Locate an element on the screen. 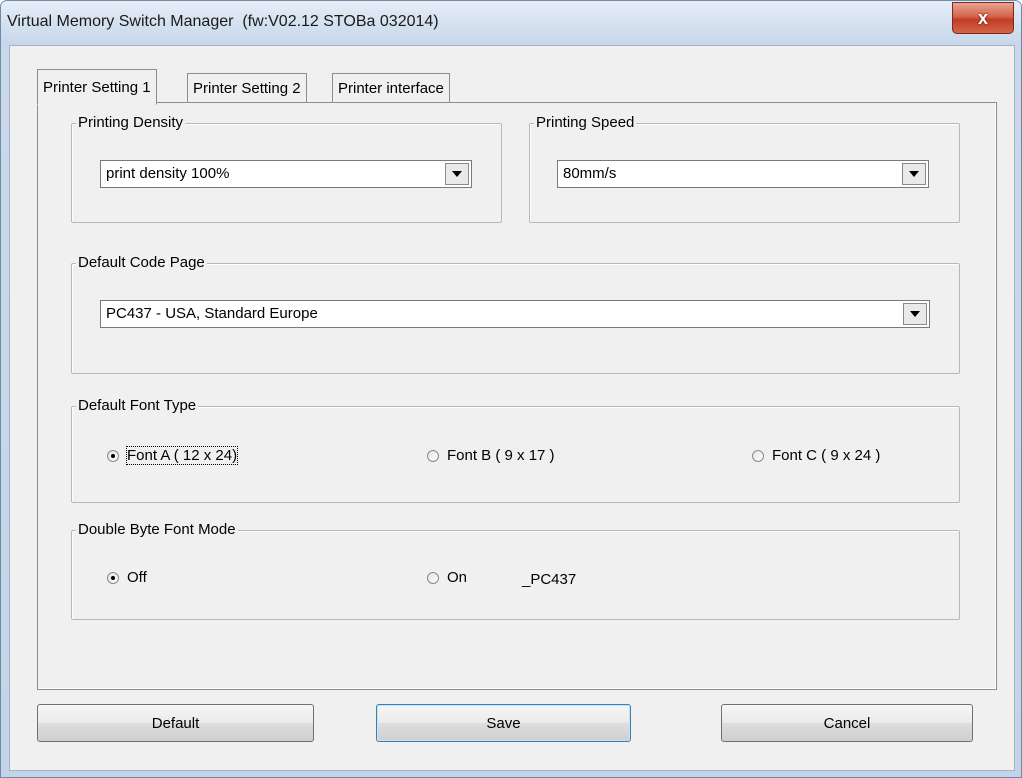 The width and height of the screenshot is (1022, 778). printing-speed-group: Printing Speed 80mm/s is located at coordinates (744, 168).